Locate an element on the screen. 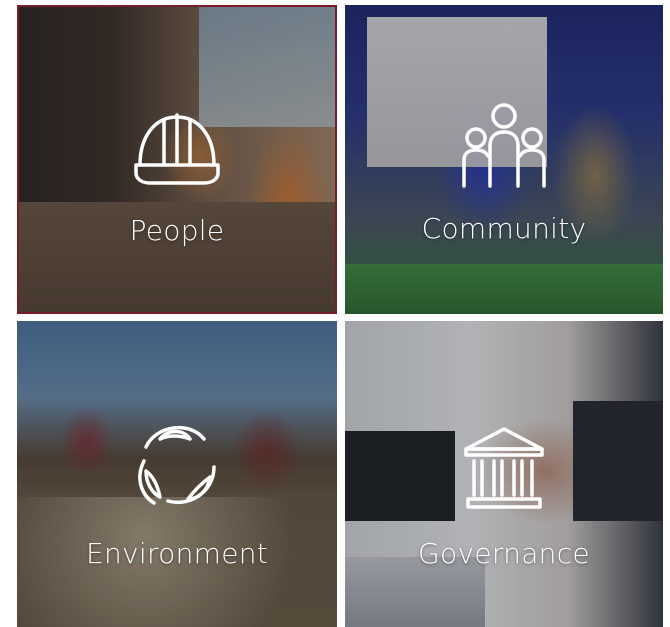 The image size is (670, 627). tile-label-people: People is located at coordinates (177, 230).